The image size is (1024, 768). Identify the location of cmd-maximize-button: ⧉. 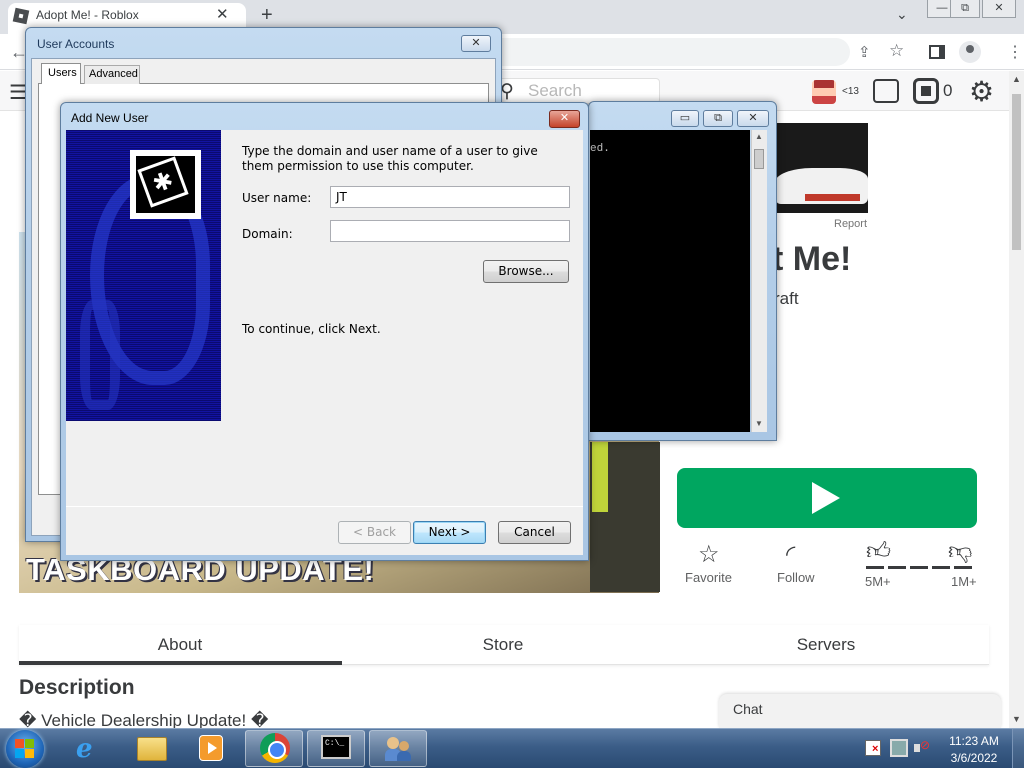
(718, 118).